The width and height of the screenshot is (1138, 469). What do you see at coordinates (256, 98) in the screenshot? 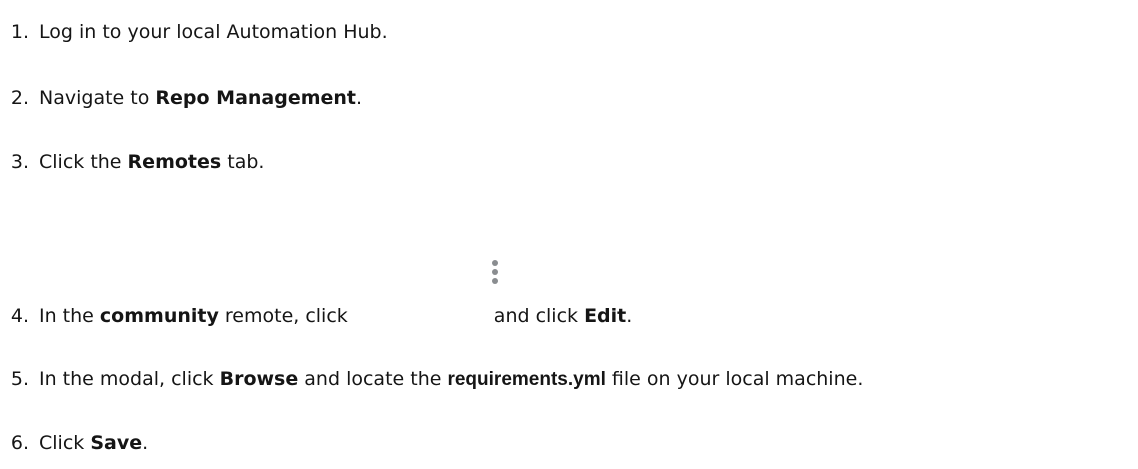
I see `ui-term-repo-management: Repo Management` at bounding box center [256, 98].